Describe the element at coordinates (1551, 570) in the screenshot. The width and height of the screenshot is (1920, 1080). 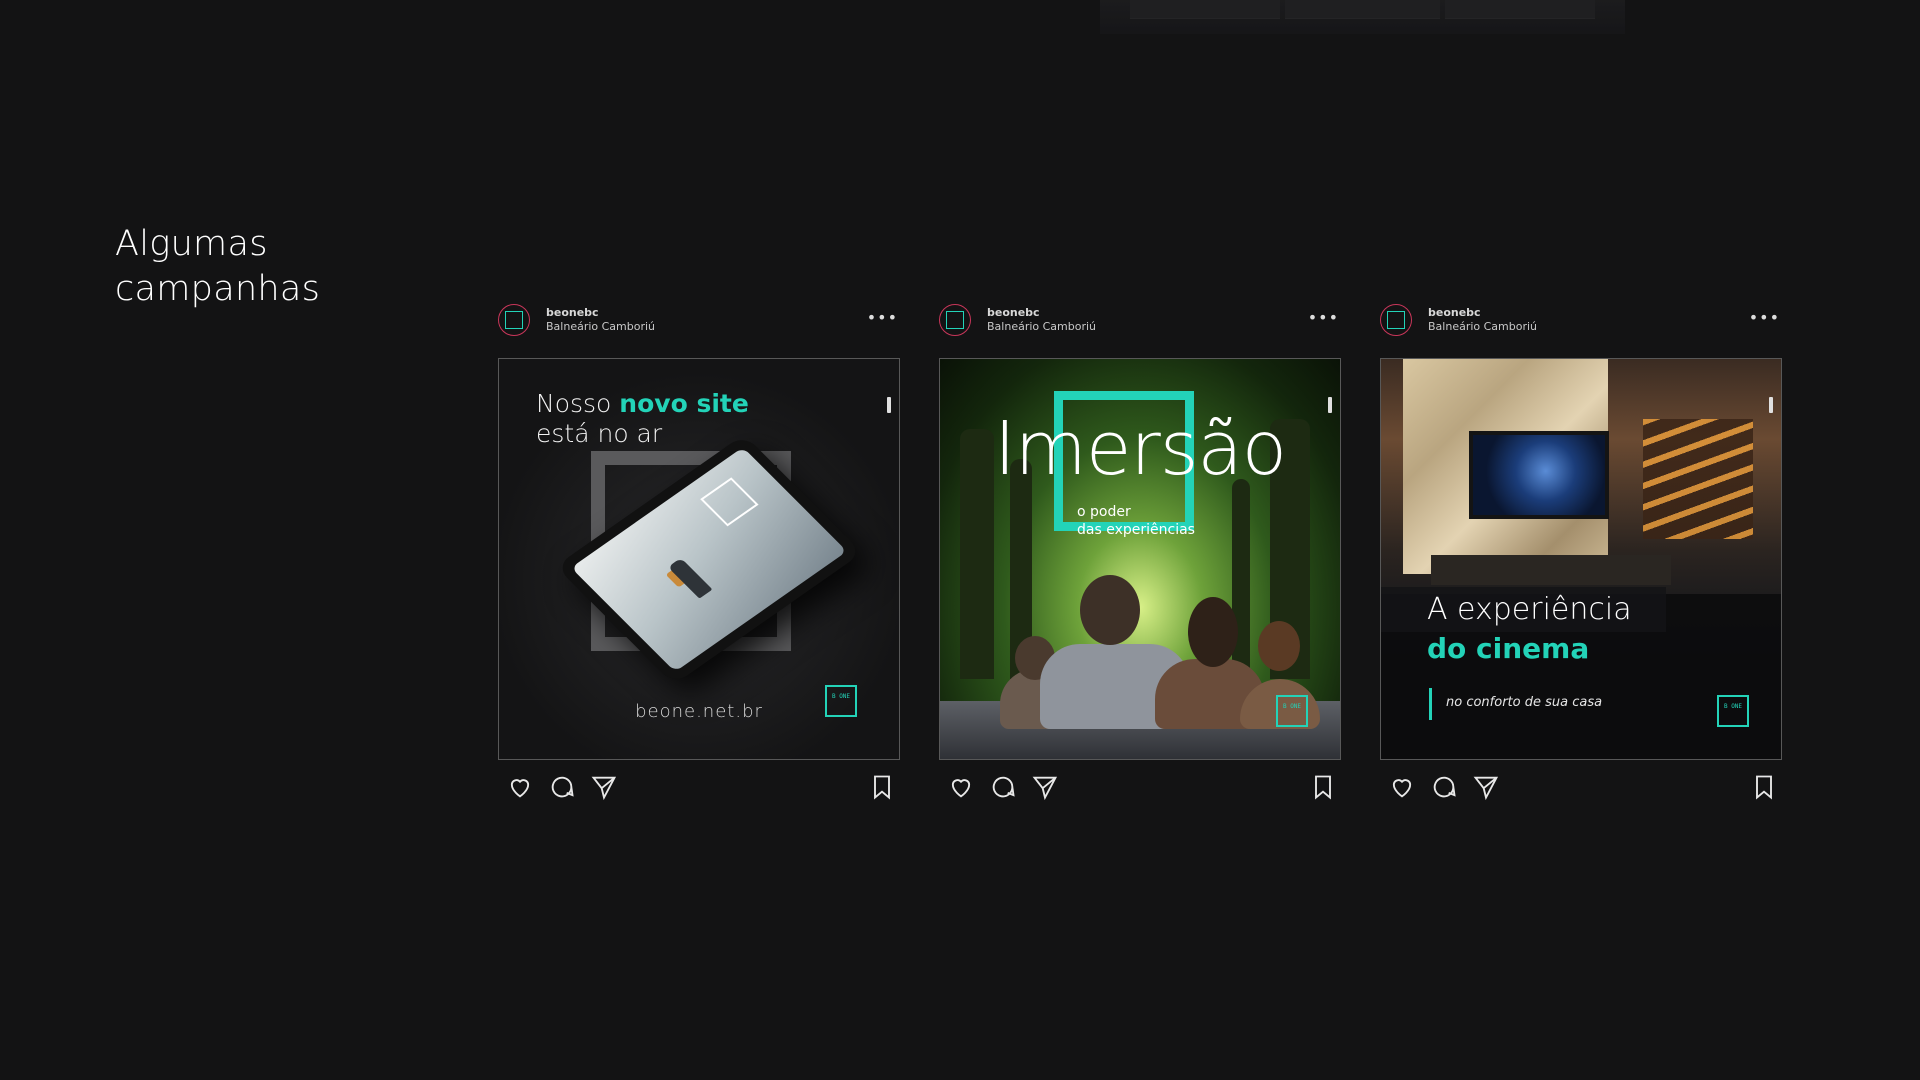
I see `media-cabinet` at that location.